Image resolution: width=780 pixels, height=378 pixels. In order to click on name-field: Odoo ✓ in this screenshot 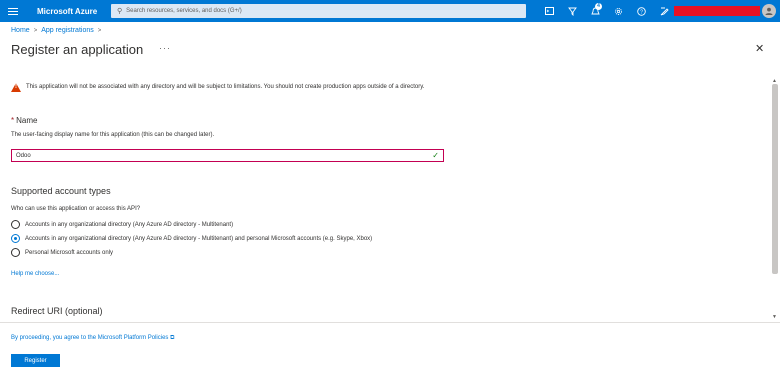, I will do `click(227, 155)`.